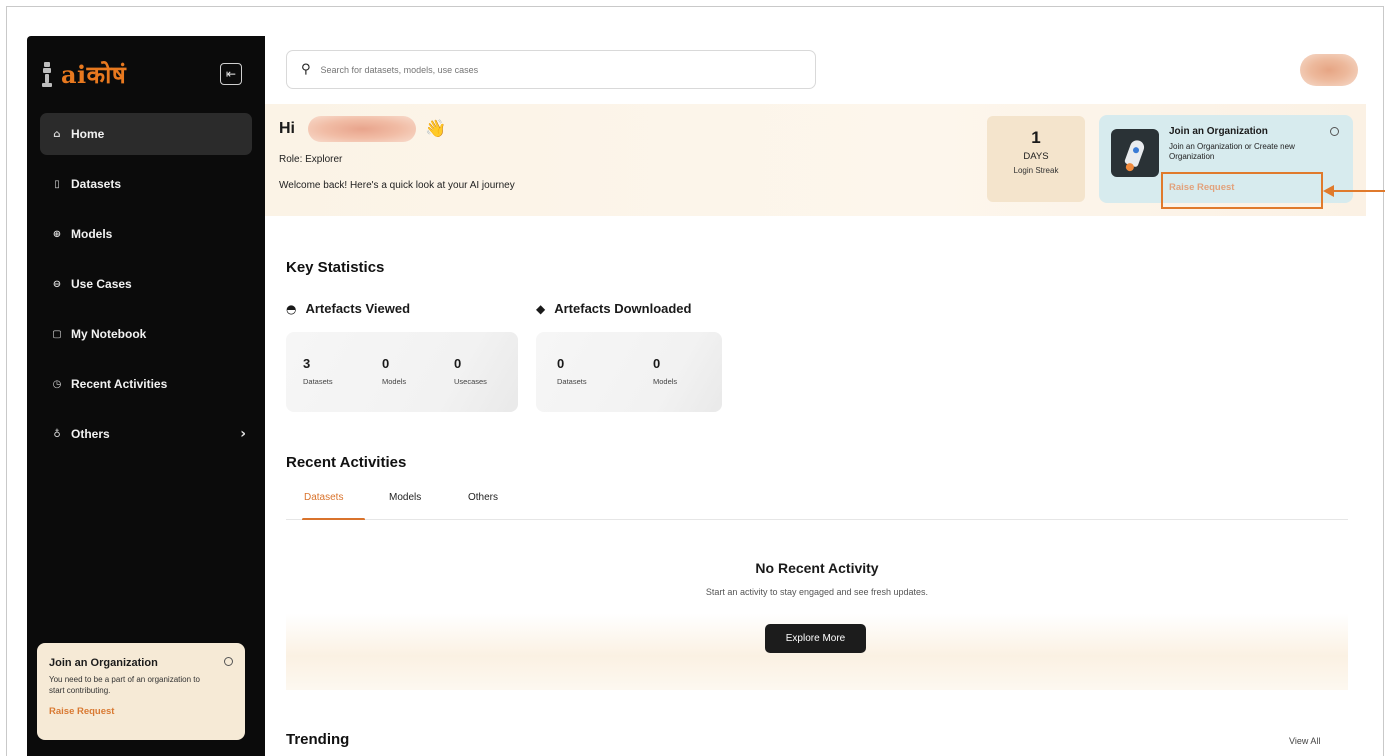  I want to click on user-name-redacted, so click(362, 129).